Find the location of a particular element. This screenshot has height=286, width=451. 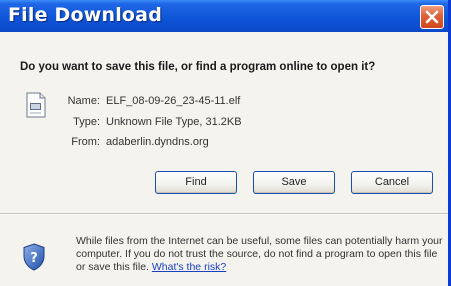

divider is located at coordinates (224, 214).